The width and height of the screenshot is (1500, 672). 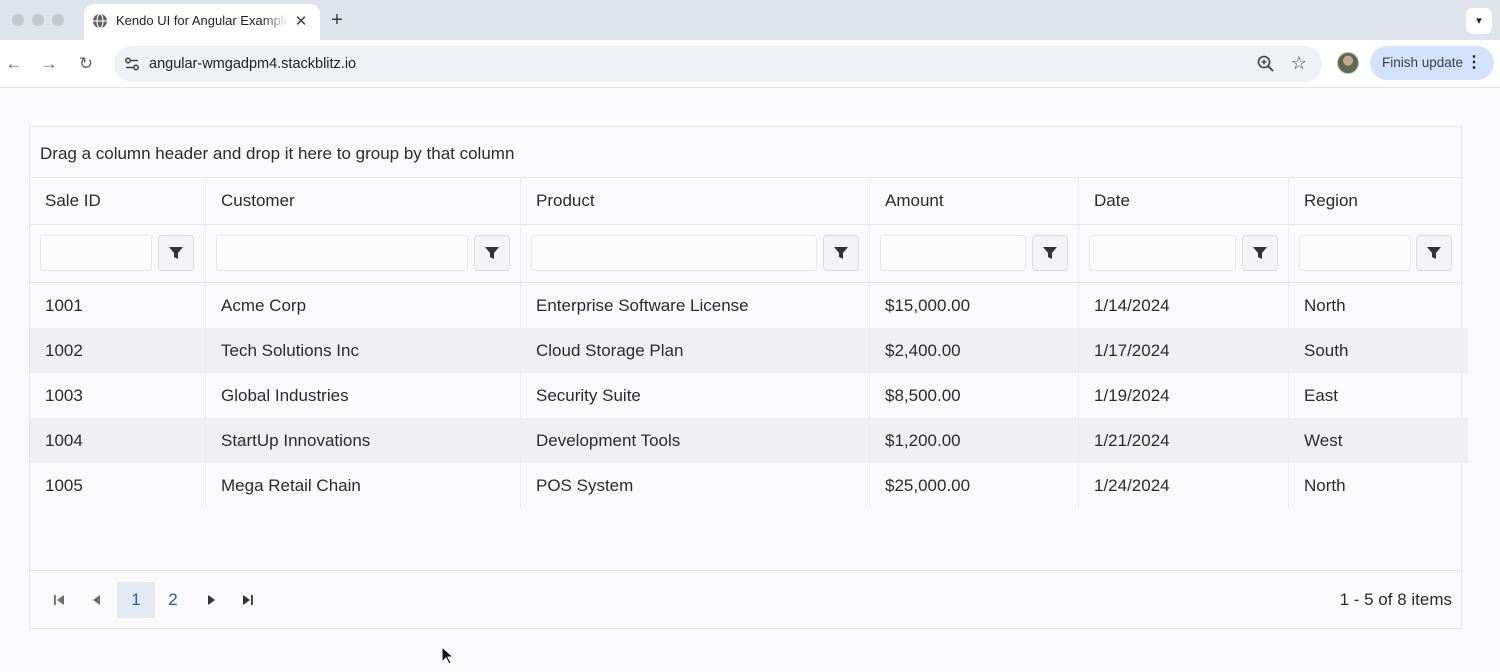 I want to click on column-header-product: Product, so click(x=694, y=201).